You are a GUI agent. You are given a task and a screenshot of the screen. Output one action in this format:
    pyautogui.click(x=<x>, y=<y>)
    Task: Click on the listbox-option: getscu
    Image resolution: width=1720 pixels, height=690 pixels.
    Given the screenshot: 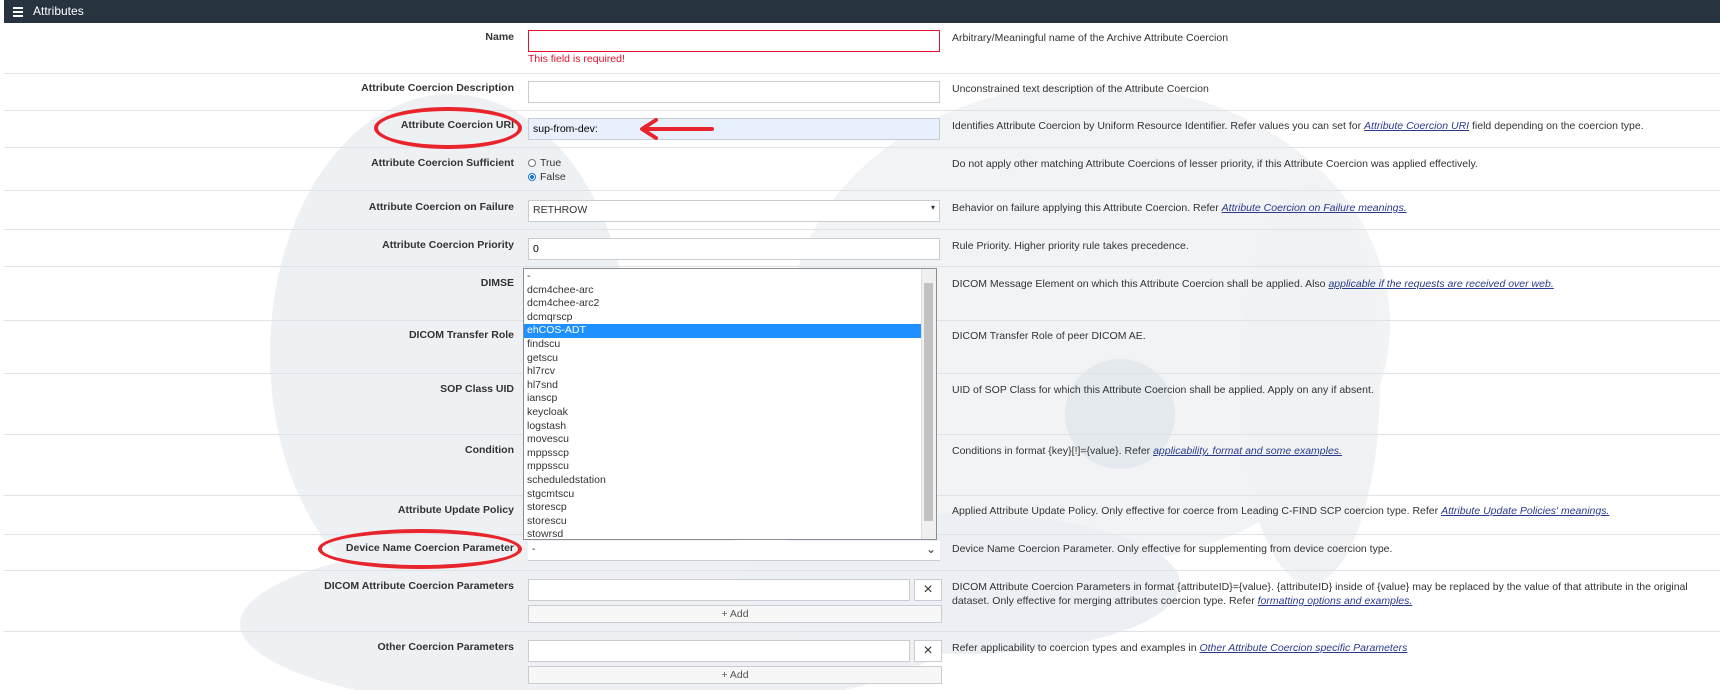 What is the action you would take?
    pyautogui.click(x=724, y=359)
    